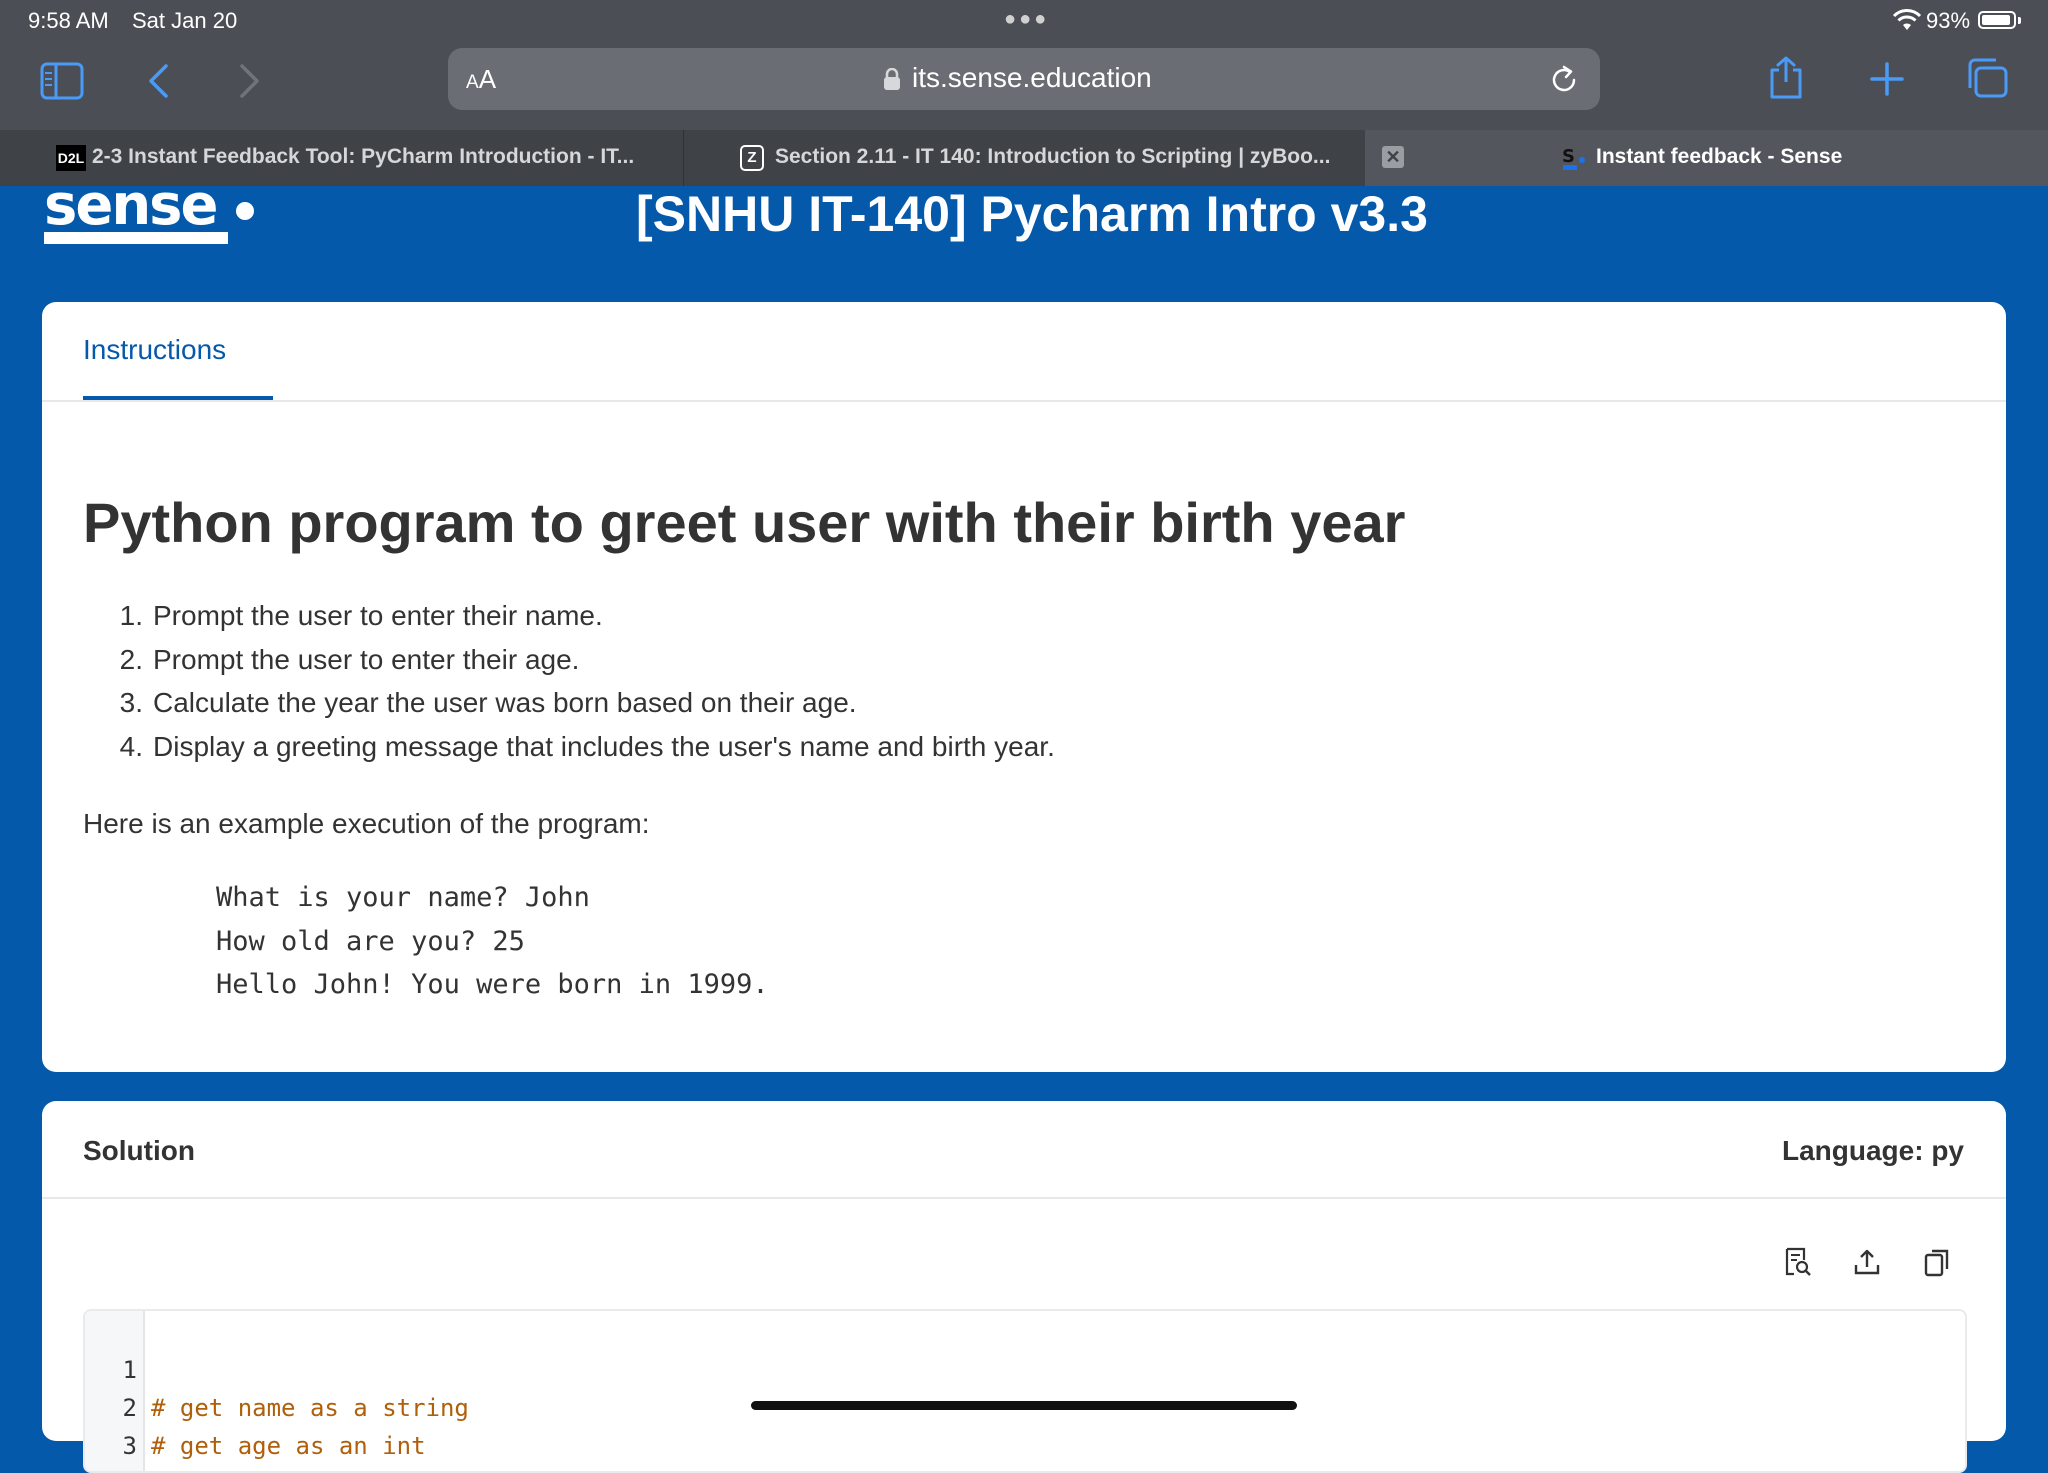 This screenshot has width=2048, height=1473. I want to click on sense-favicon-icon: S, so click(1575, 158).